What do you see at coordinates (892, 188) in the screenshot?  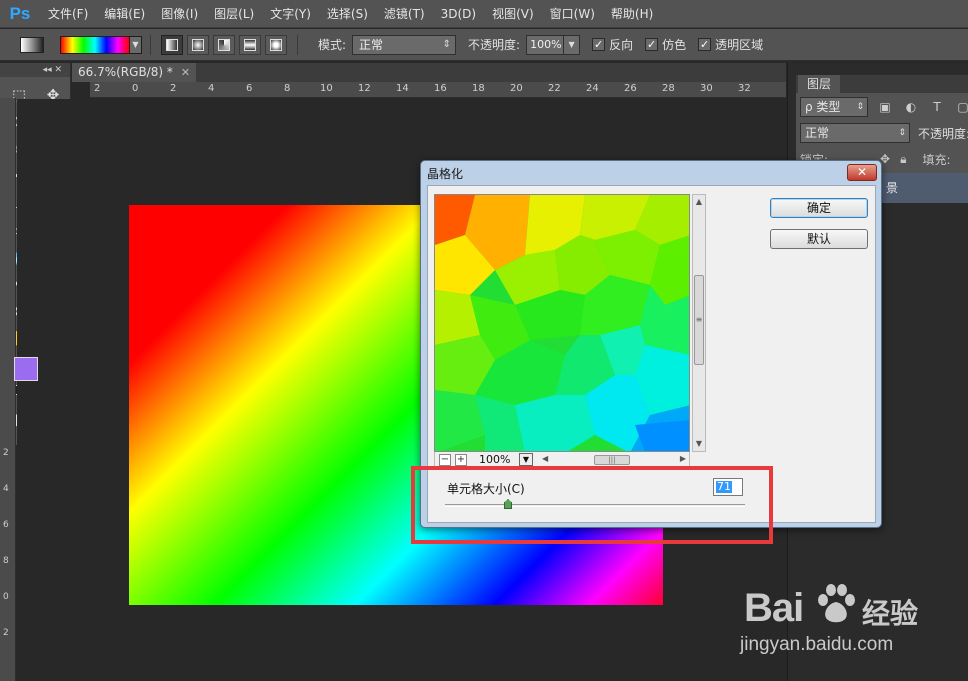 I see `layer-name: 景` at bounding box center [892, 188].